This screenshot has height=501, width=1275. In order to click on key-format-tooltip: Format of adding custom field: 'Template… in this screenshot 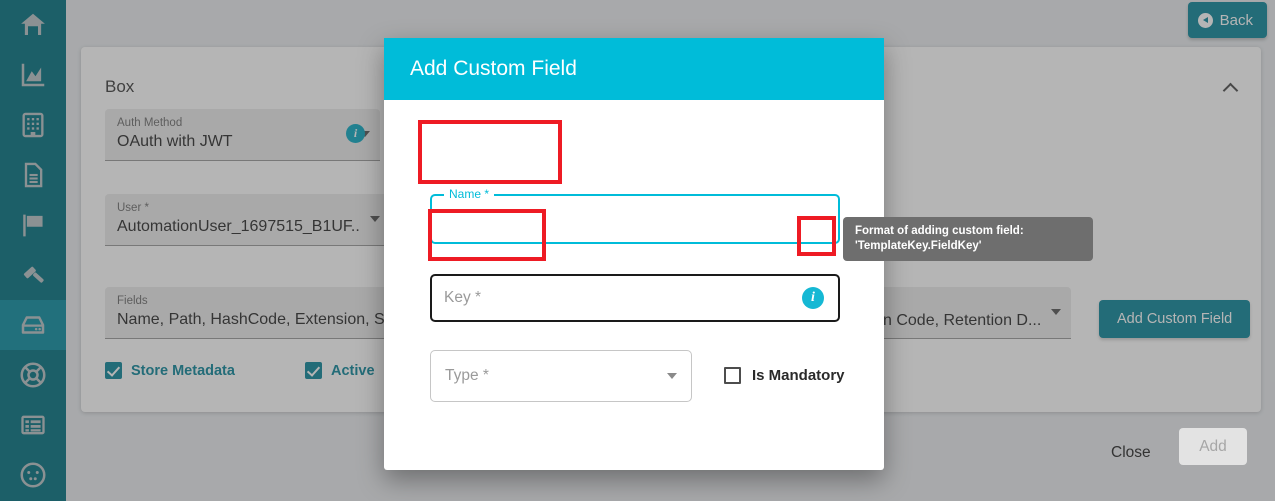, I will do `click(968, 239)`.